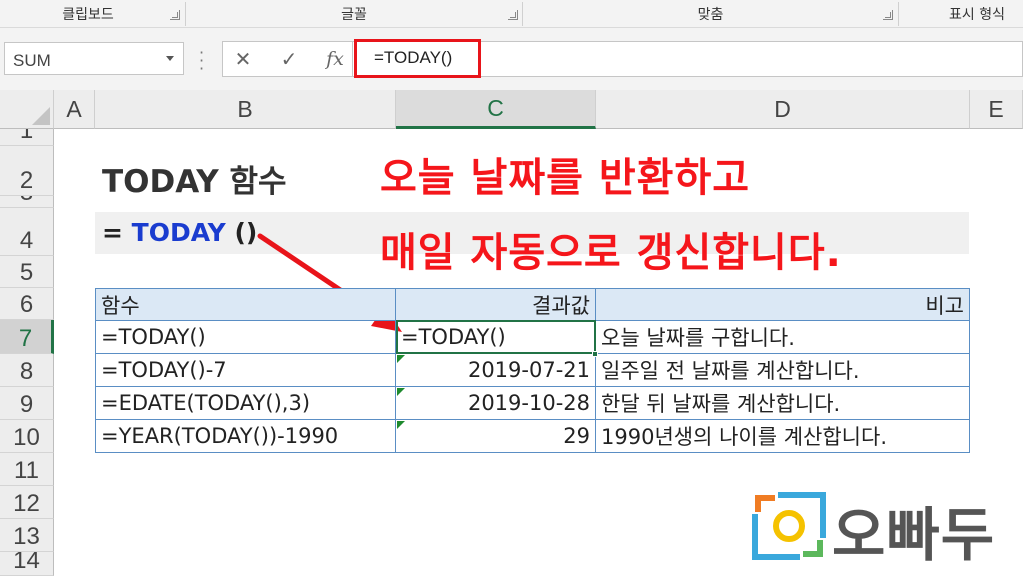 The height and width of the screenshot is (576, 1023). Describe the element at coordinates (783, 304) in the screenshot. I see `table-header-note: 비고` at that location.